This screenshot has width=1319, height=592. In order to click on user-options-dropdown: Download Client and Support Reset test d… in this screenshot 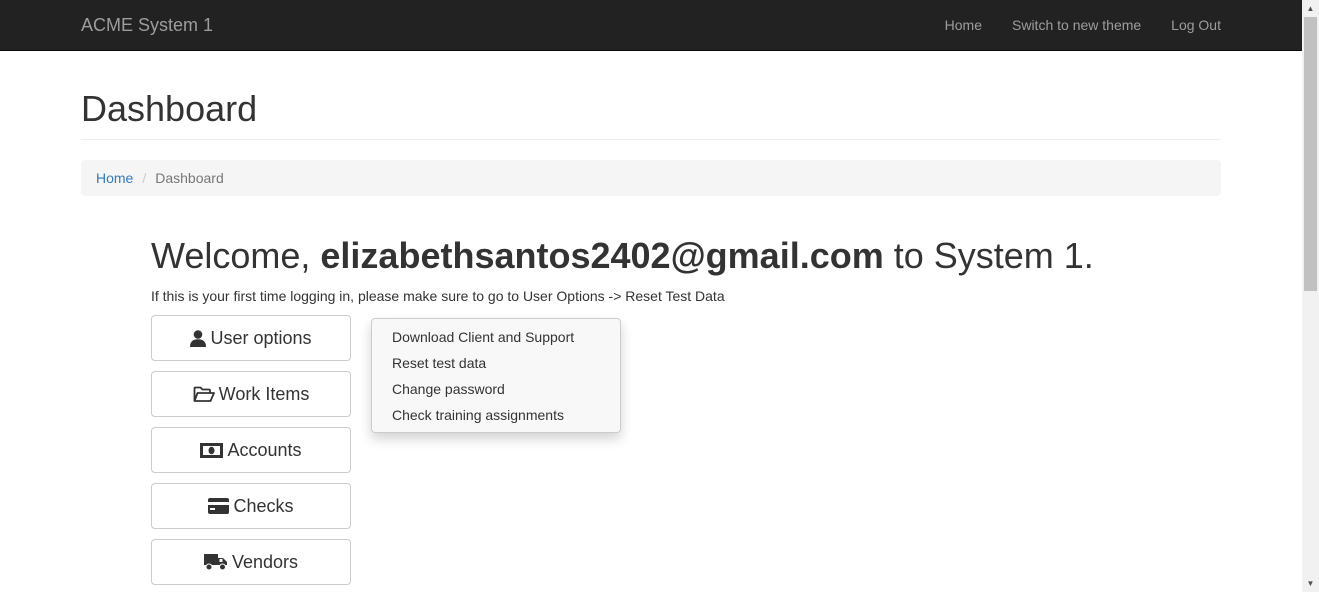, I will do `click(496, 375)`.